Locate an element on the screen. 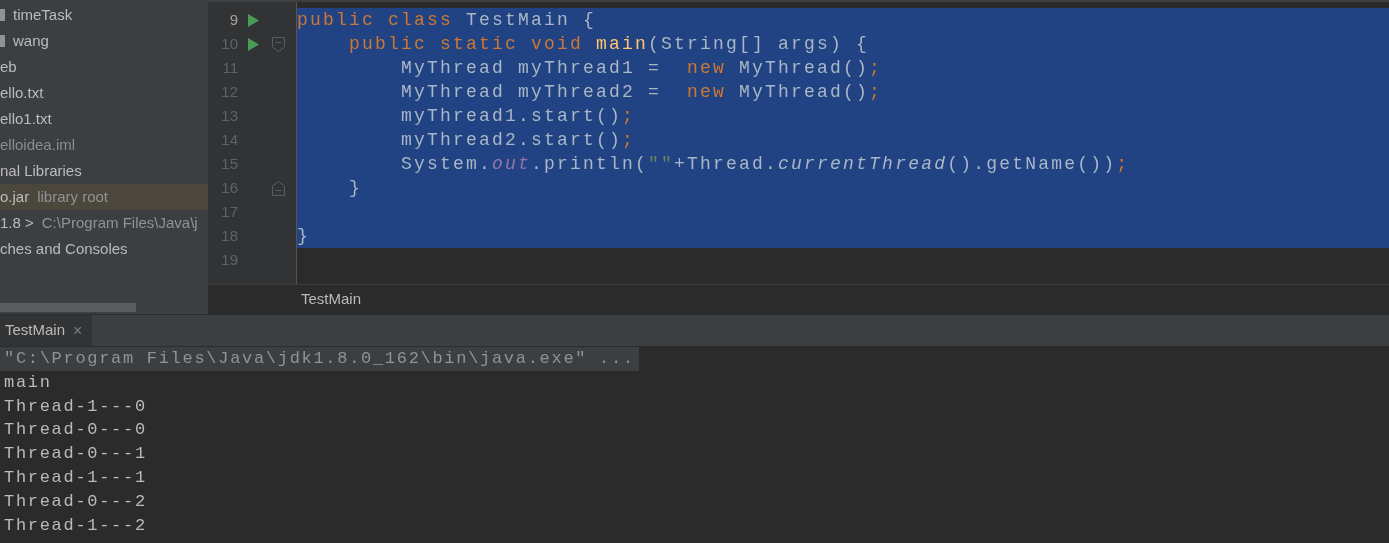 The width and height of the screenshot is (1389, 543). tree-item: elloidea.iml is located at coordinates (104, 145).